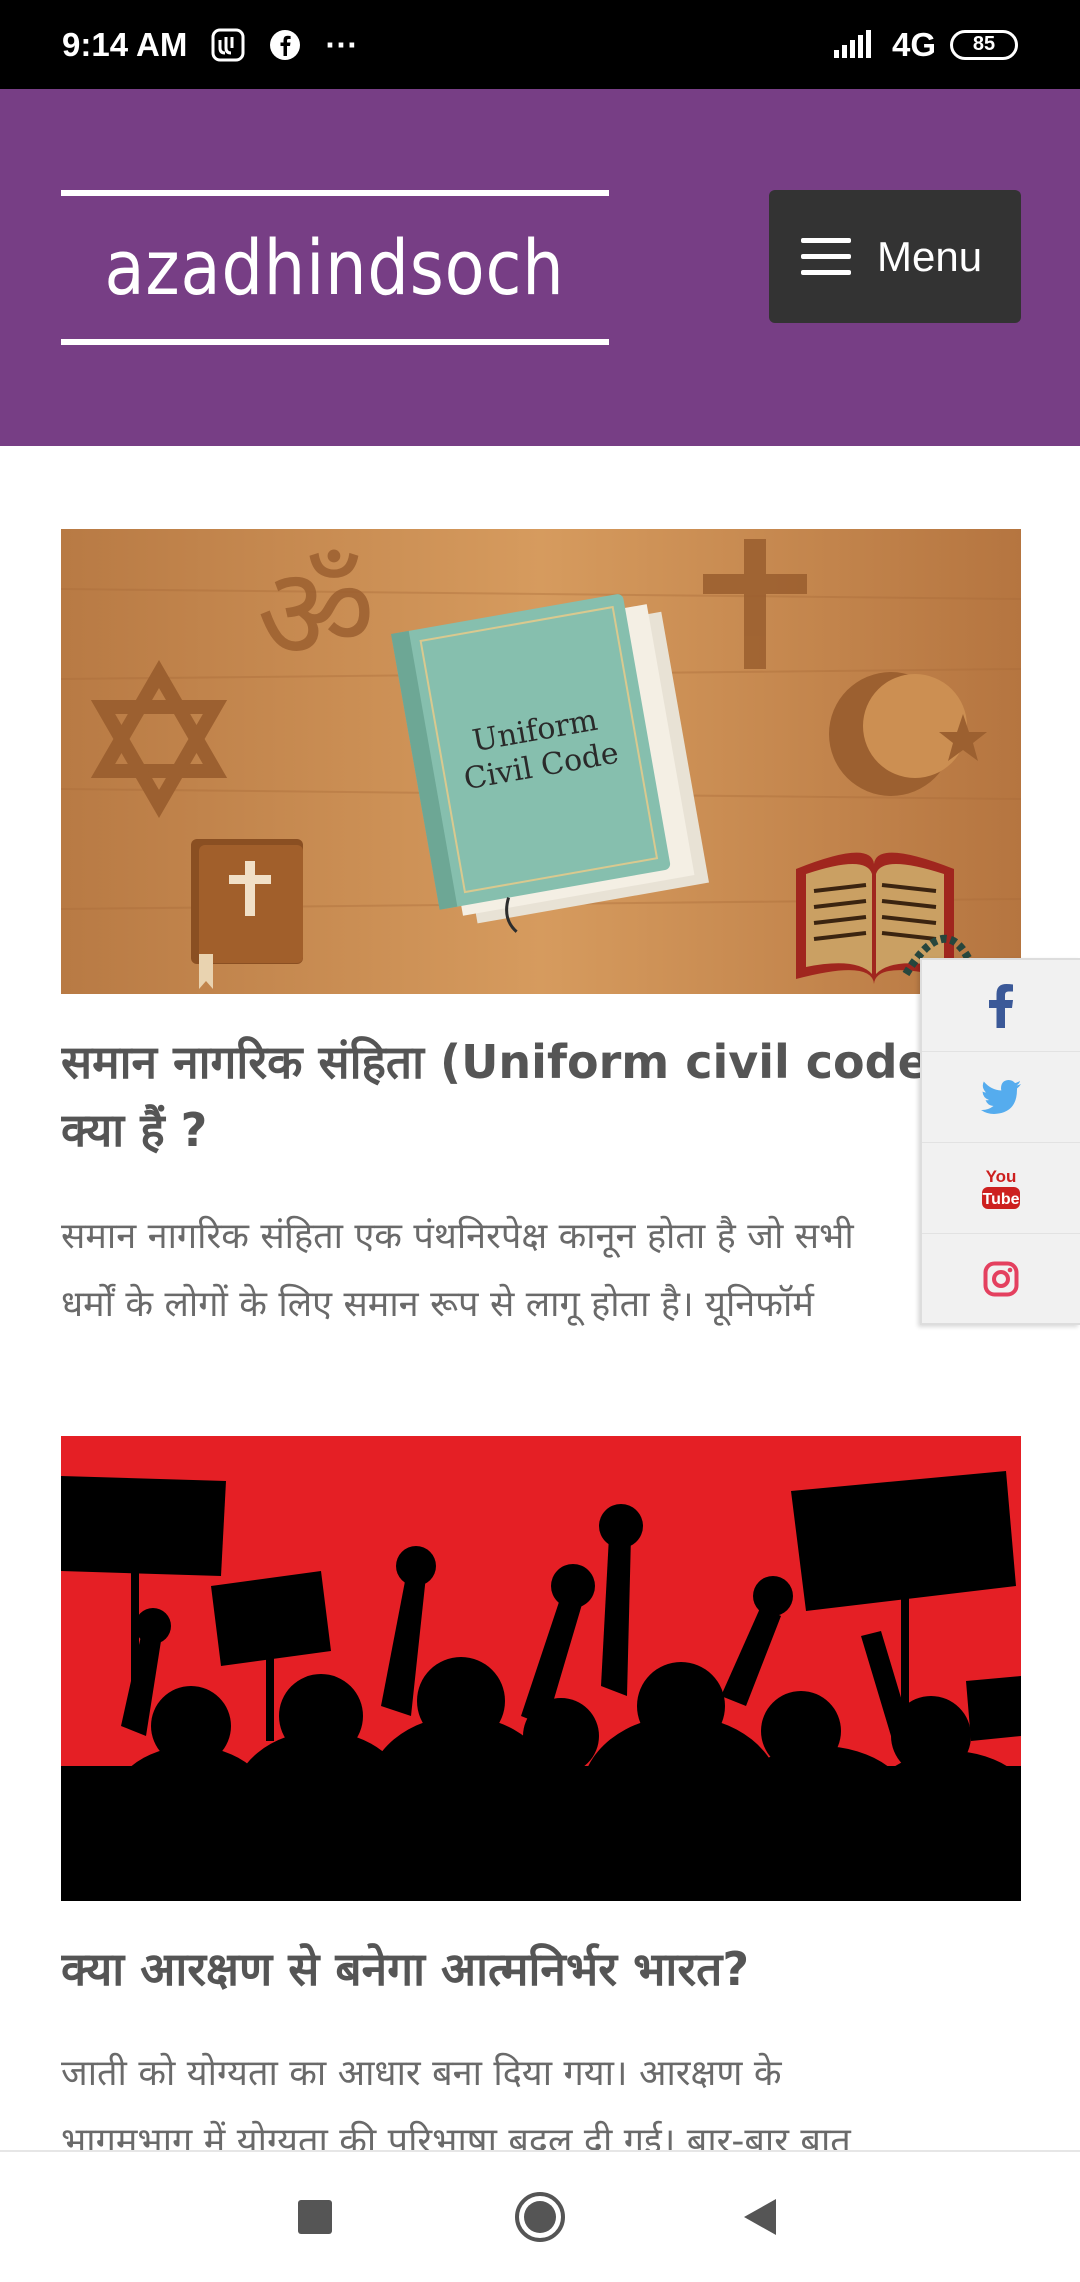 The height and width of the screenshot is (2282, 1080). I want to click on twitter-button, so click(1001, 1096).